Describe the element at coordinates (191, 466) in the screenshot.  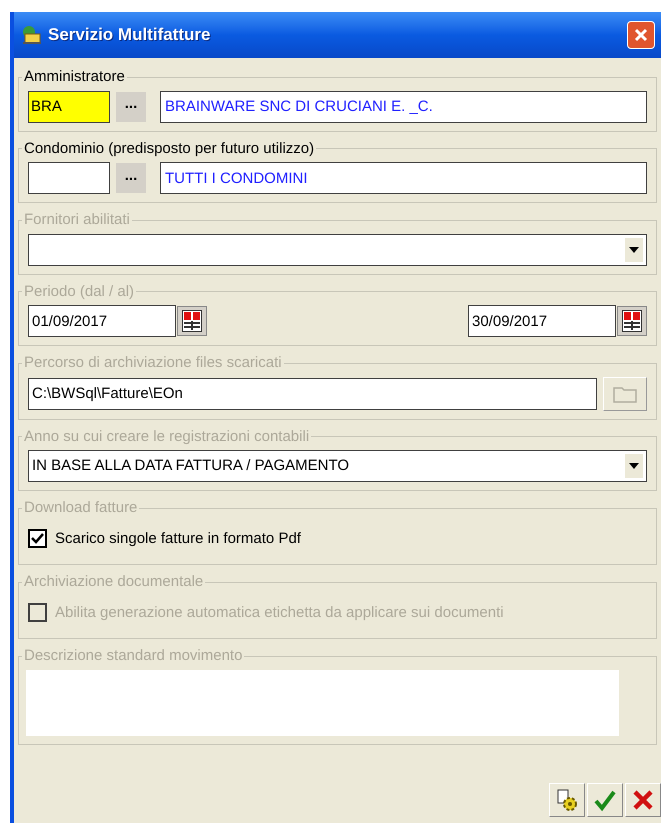
I see `dropdown-value: IN BASE ALLA DATA FATTURA / PAGAMENTO` at that location.